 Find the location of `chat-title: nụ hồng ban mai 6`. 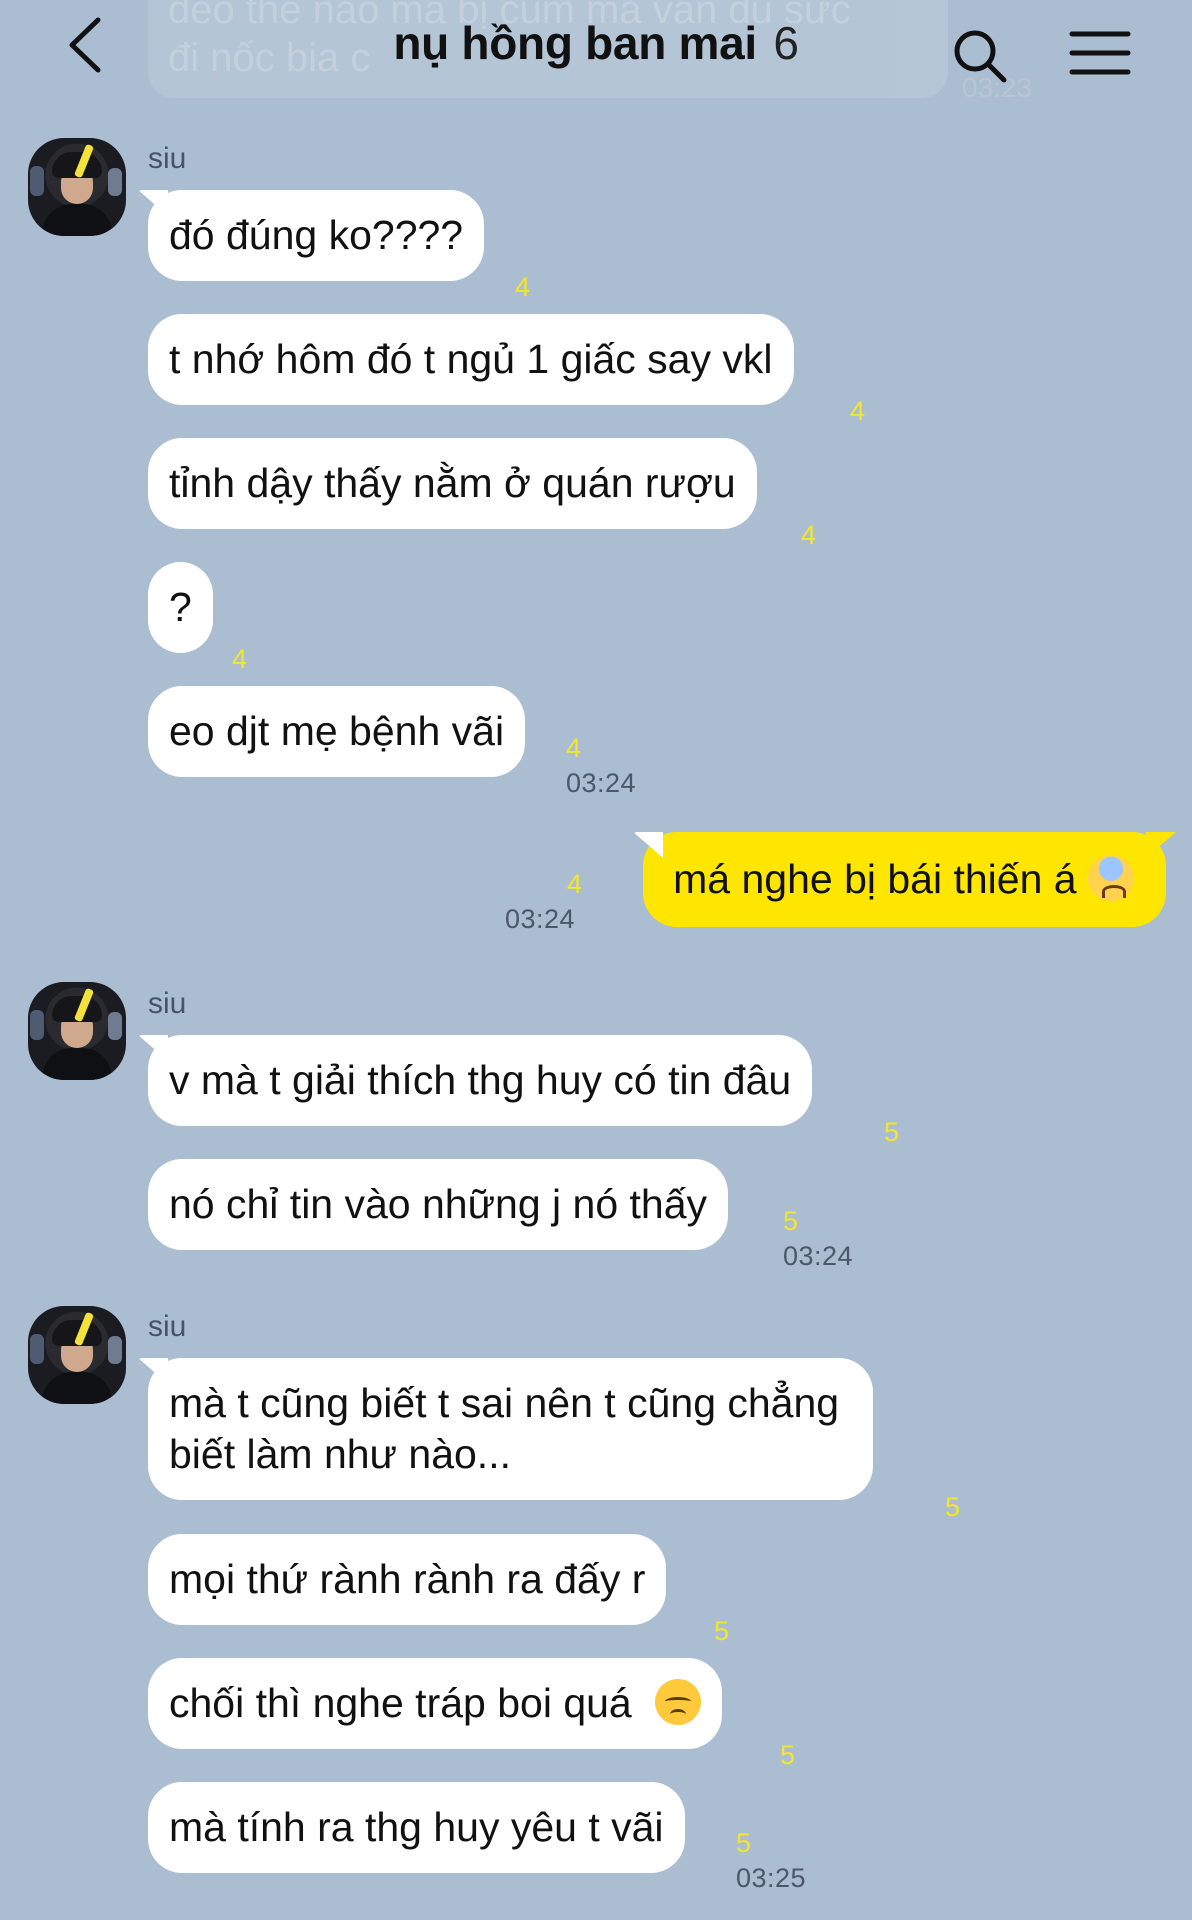

chat-title: nụ hồng ban mai 6 is located at coordinates (596, 43).